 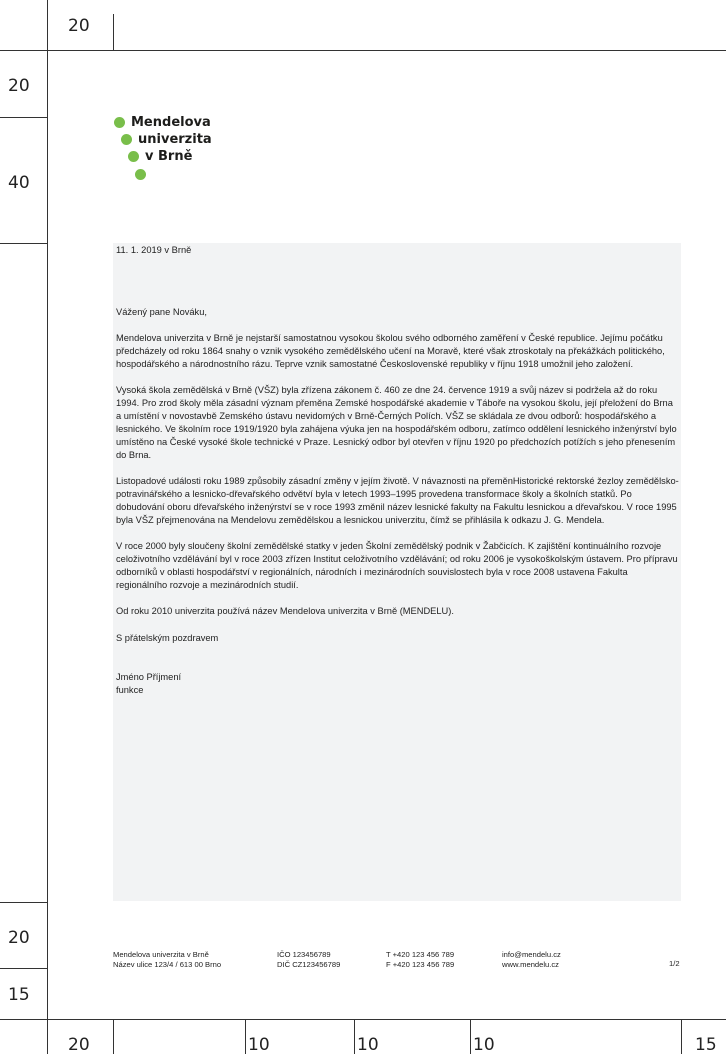 I want to click on footer-org-address: Název ulice 123/4 / 613 00 Brno, so click(x=167, y=964).